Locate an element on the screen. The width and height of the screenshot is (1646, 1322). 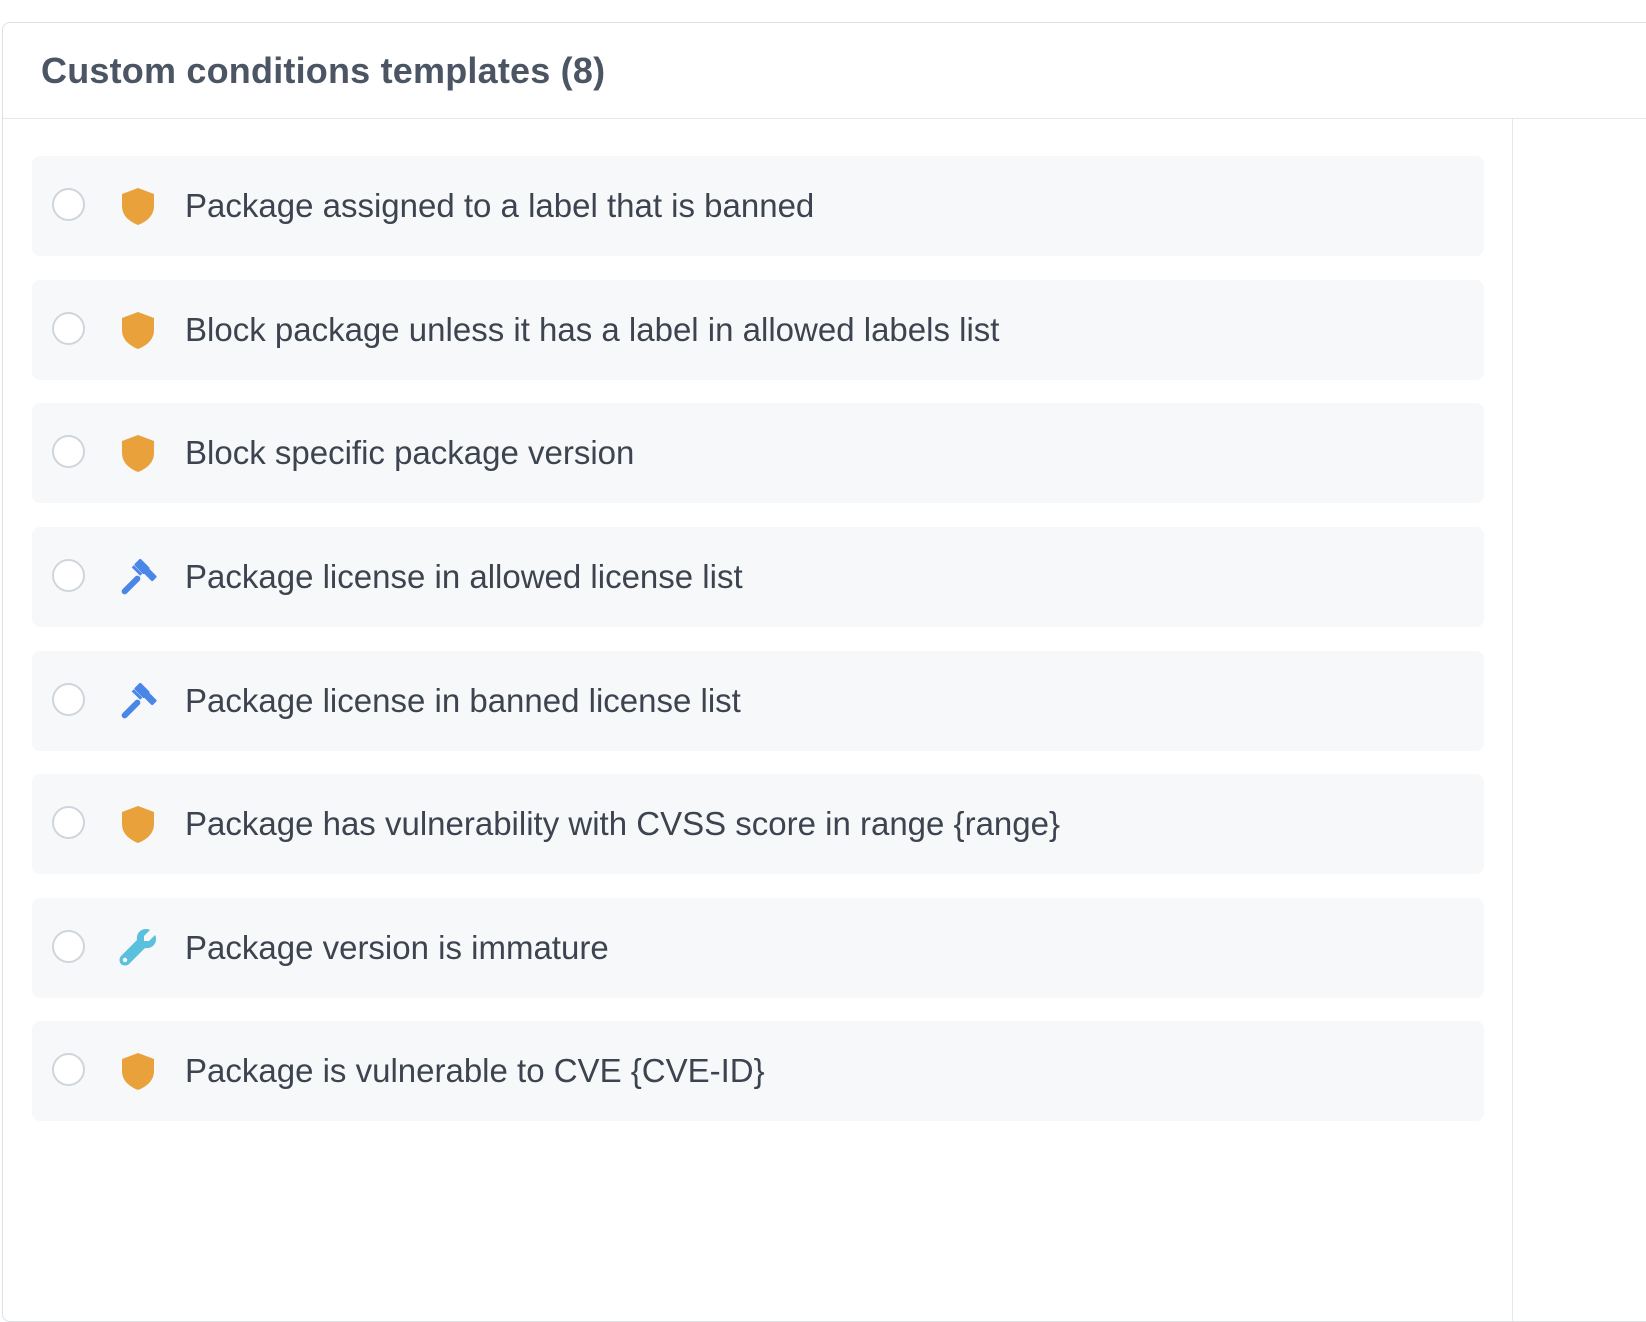
template-item: Package is vulnerable to CVE {CVE-ID} is located at coordinates (758, 1071).